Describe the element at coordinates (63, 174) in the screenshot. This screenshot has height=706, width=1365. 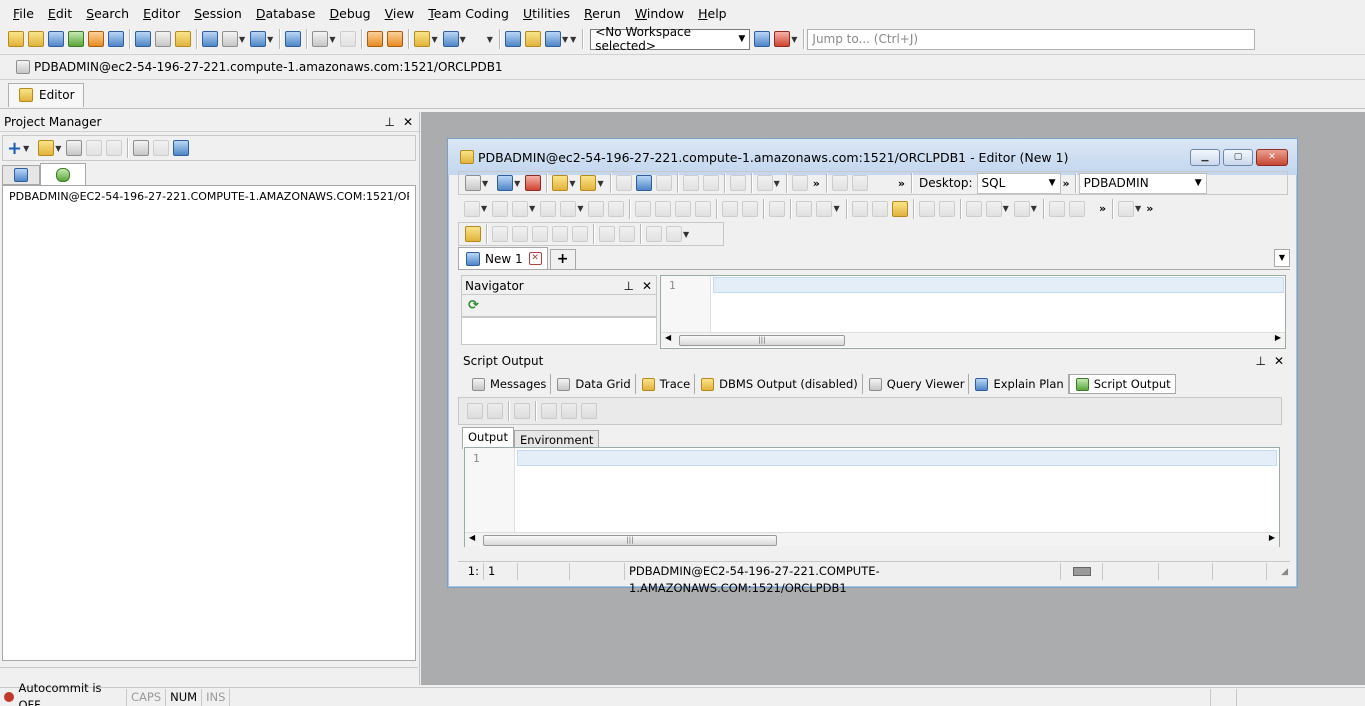
I see `tab-connections` at that location.